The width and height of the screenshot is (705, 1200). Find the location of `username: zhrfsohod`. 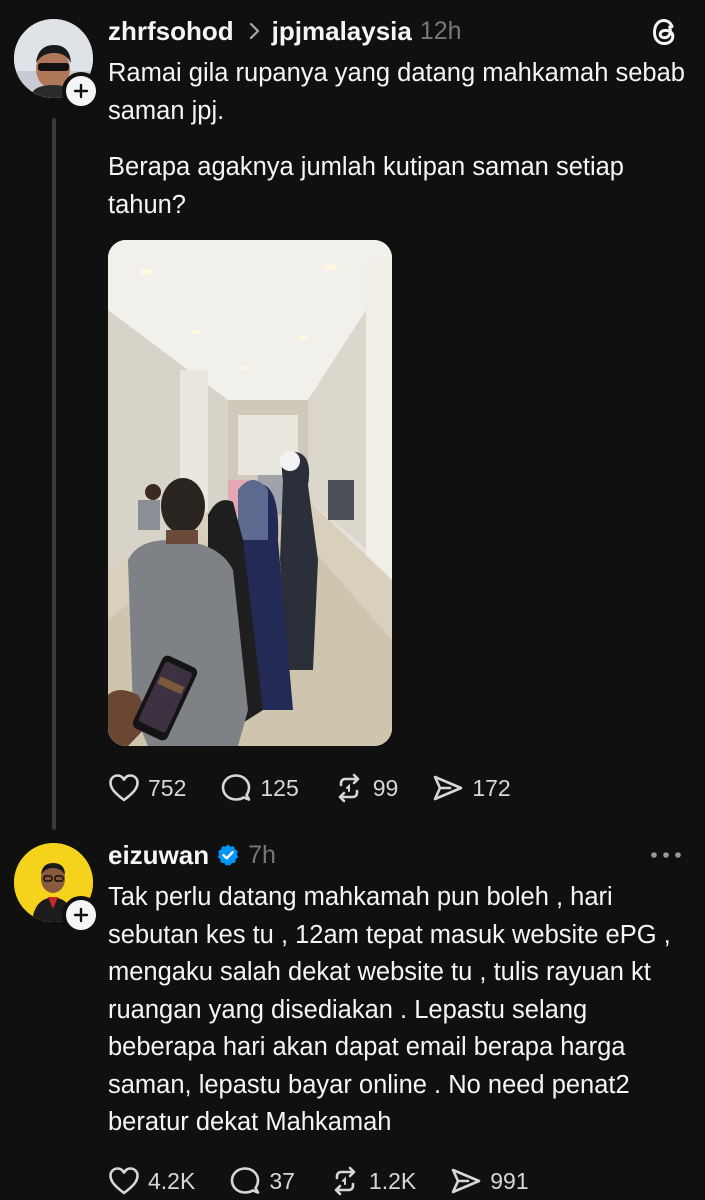

username: zhrfsohod is located at coordinates (171, 31).